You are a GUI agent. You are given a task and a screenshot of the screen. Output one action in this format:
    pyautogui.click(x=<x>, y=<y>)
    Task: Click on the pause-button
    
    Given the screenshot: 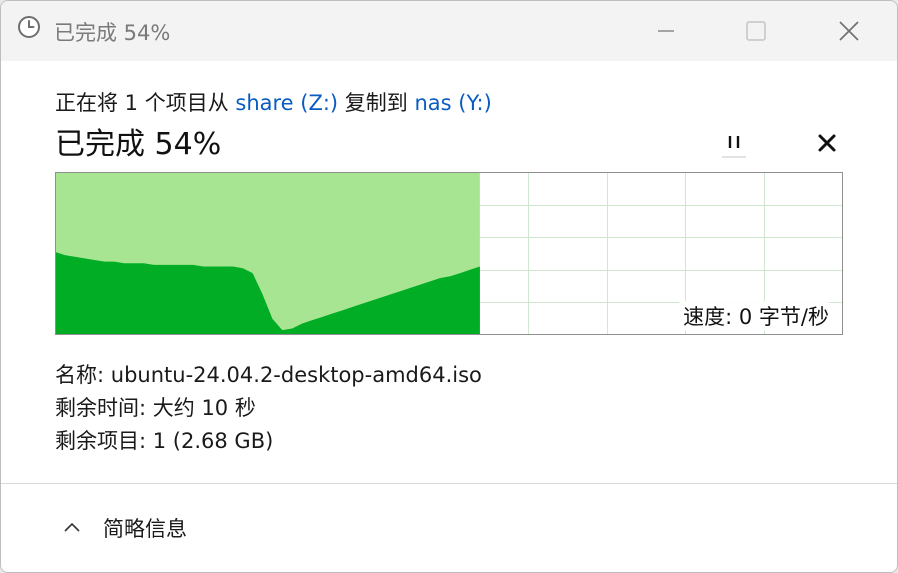 What is the action you would take?
    pyautogui.click(x=734, y=143)
    